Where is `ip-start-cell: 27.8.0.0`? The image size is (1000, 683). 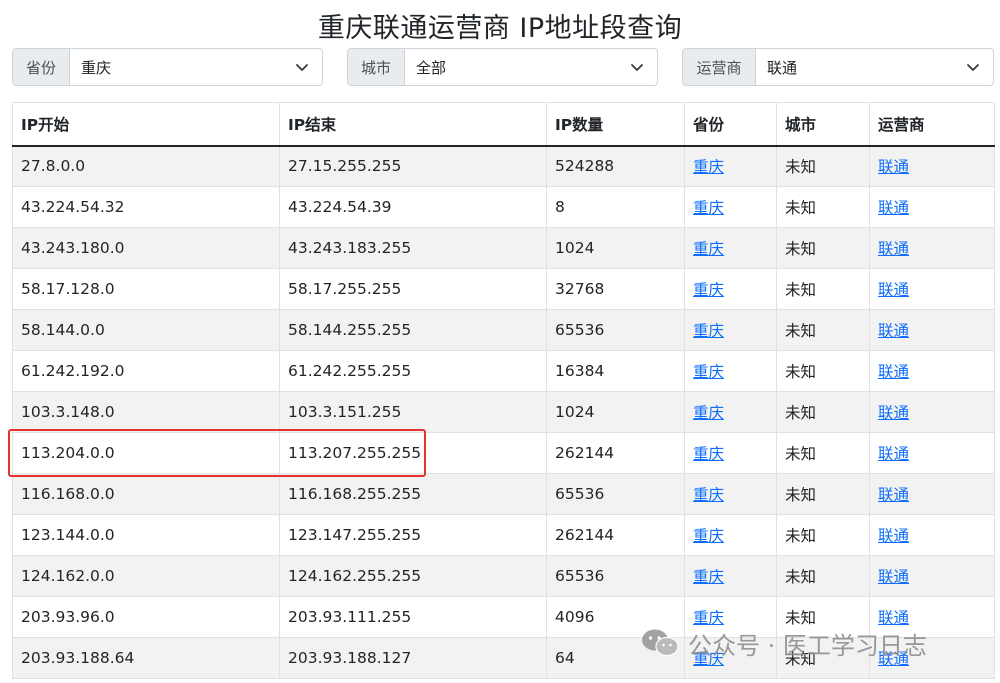
ip-start-cell: 27.8.0.0 is located at coordinates (146, 166).